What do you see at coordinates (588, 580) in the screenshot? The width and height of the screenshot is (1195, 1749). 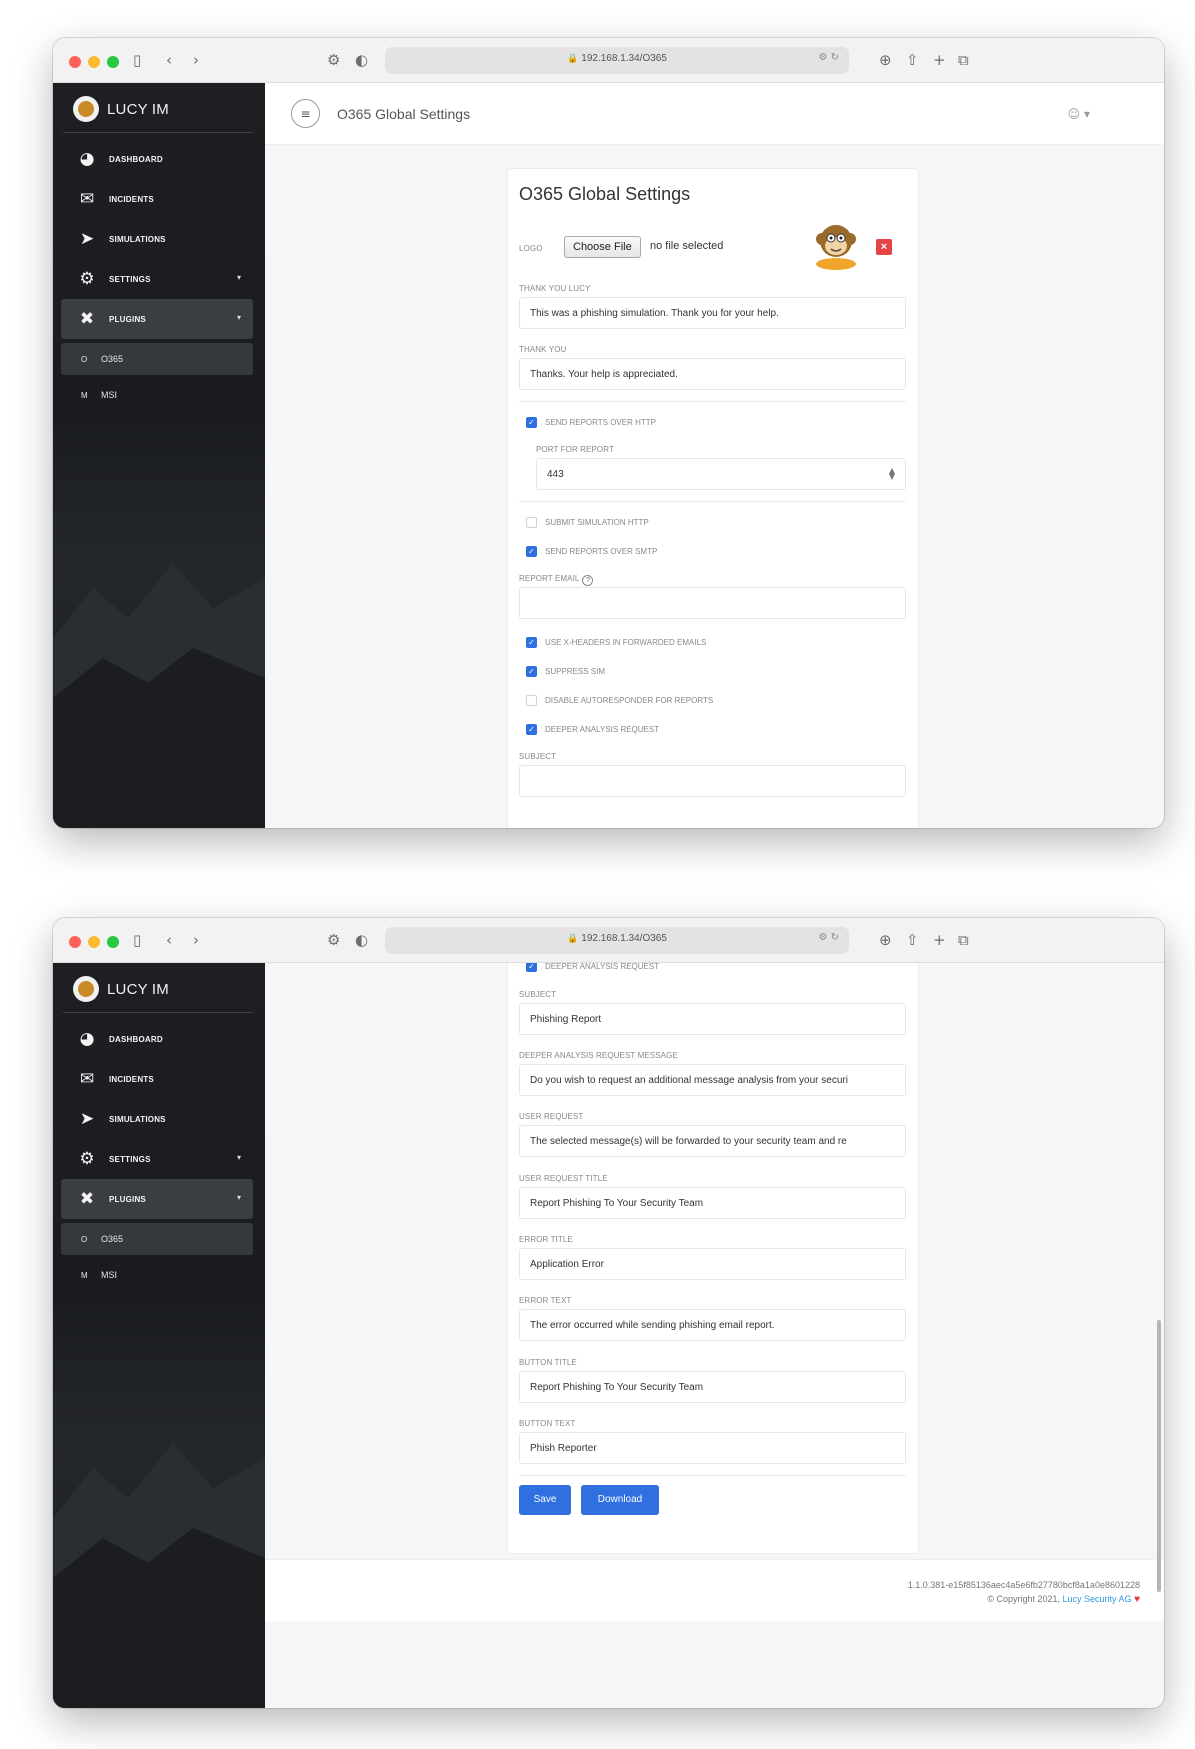 I see `help-icon: ?` at bounding box center [588, 580].